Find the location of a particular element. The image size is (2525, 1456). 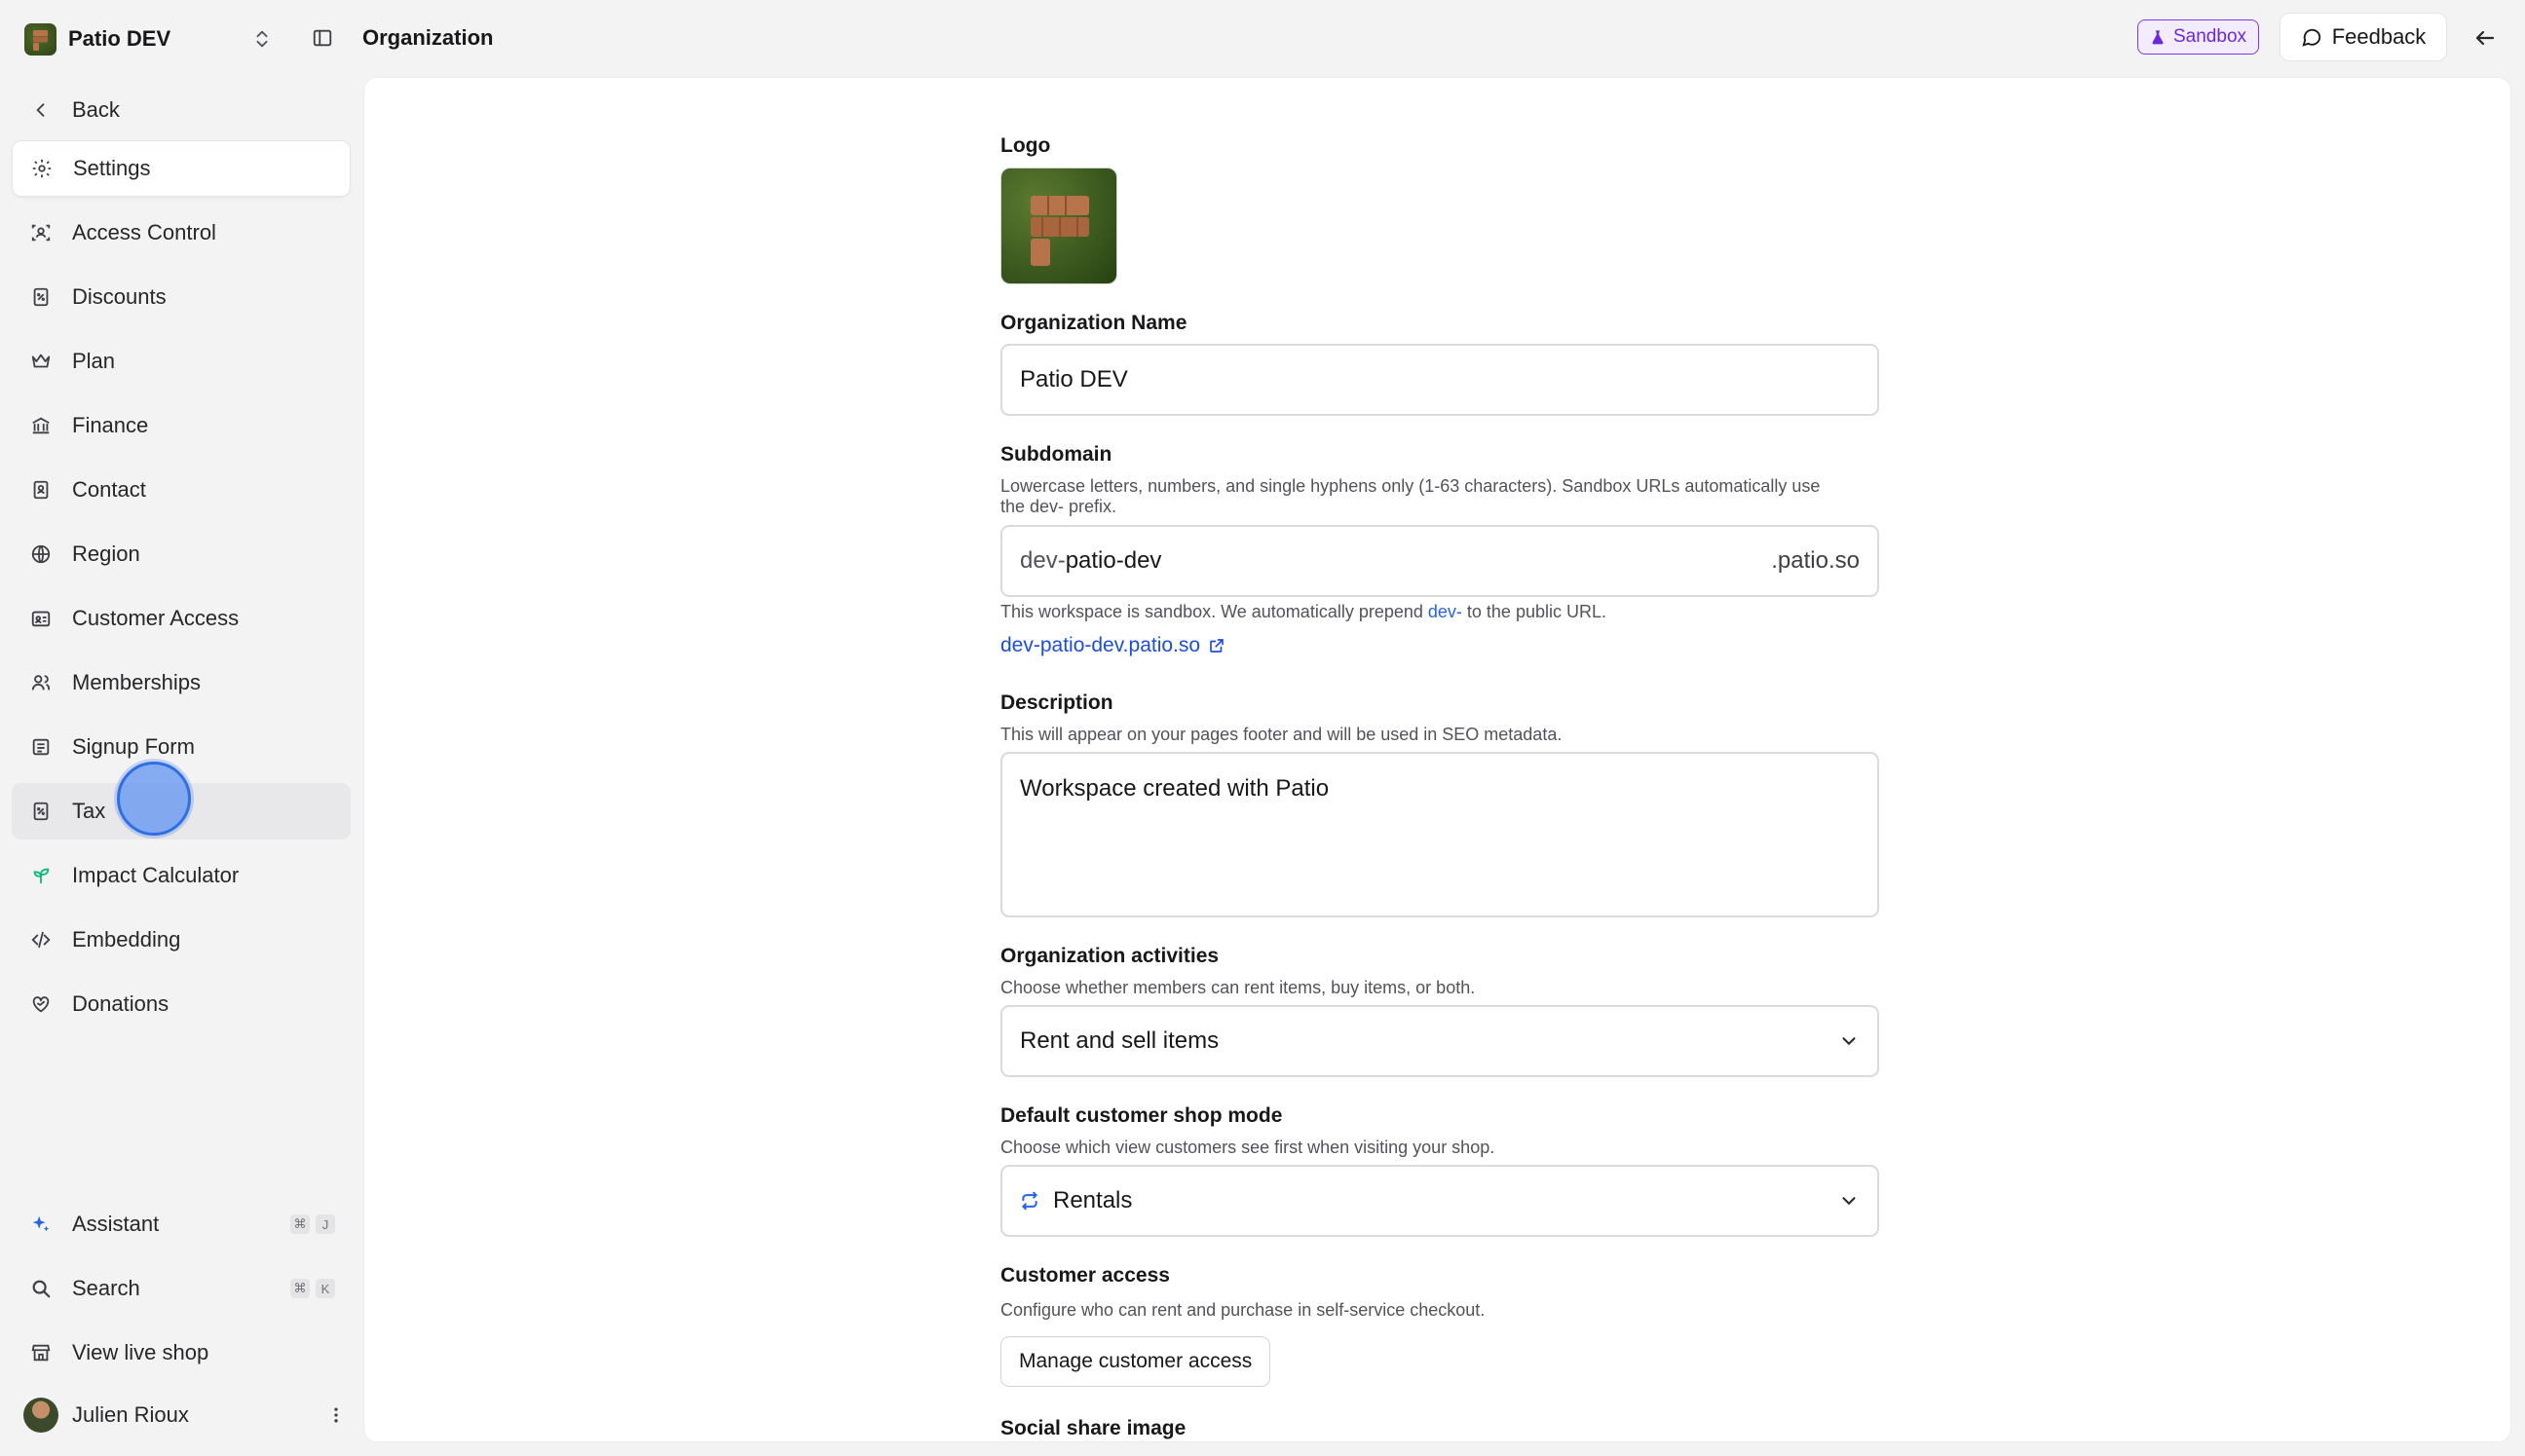

assistant-shortcut: ⌘ J is located at coordinates (312, 1224).